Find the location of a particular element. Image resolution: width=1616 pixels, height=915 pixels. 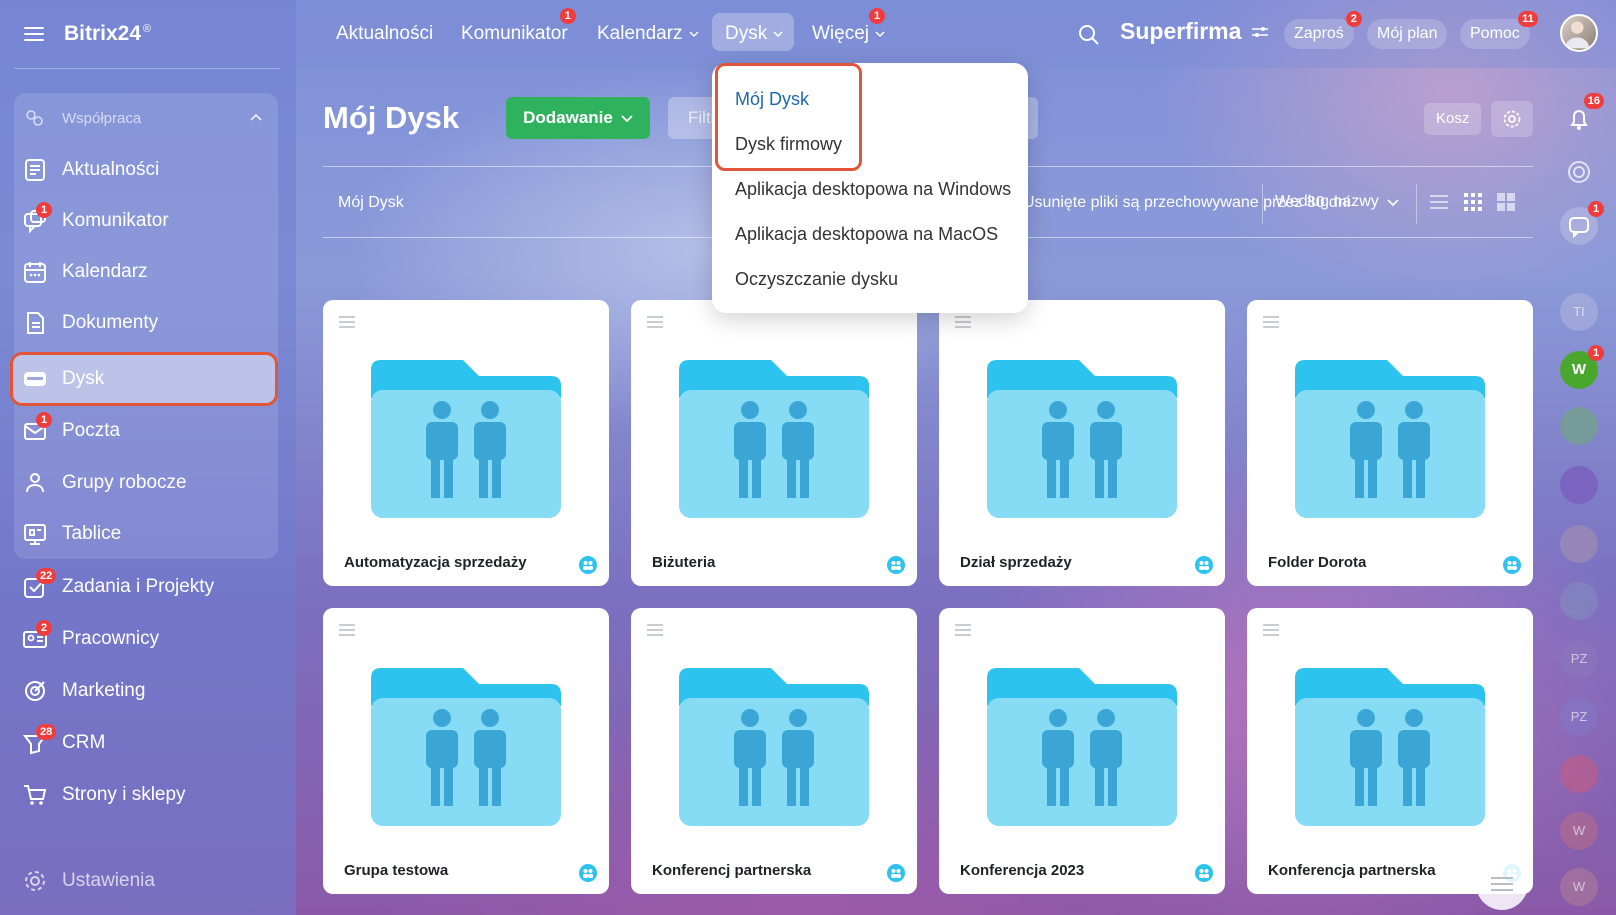

user-avatar-icon is located at coordinates (1577, 35).